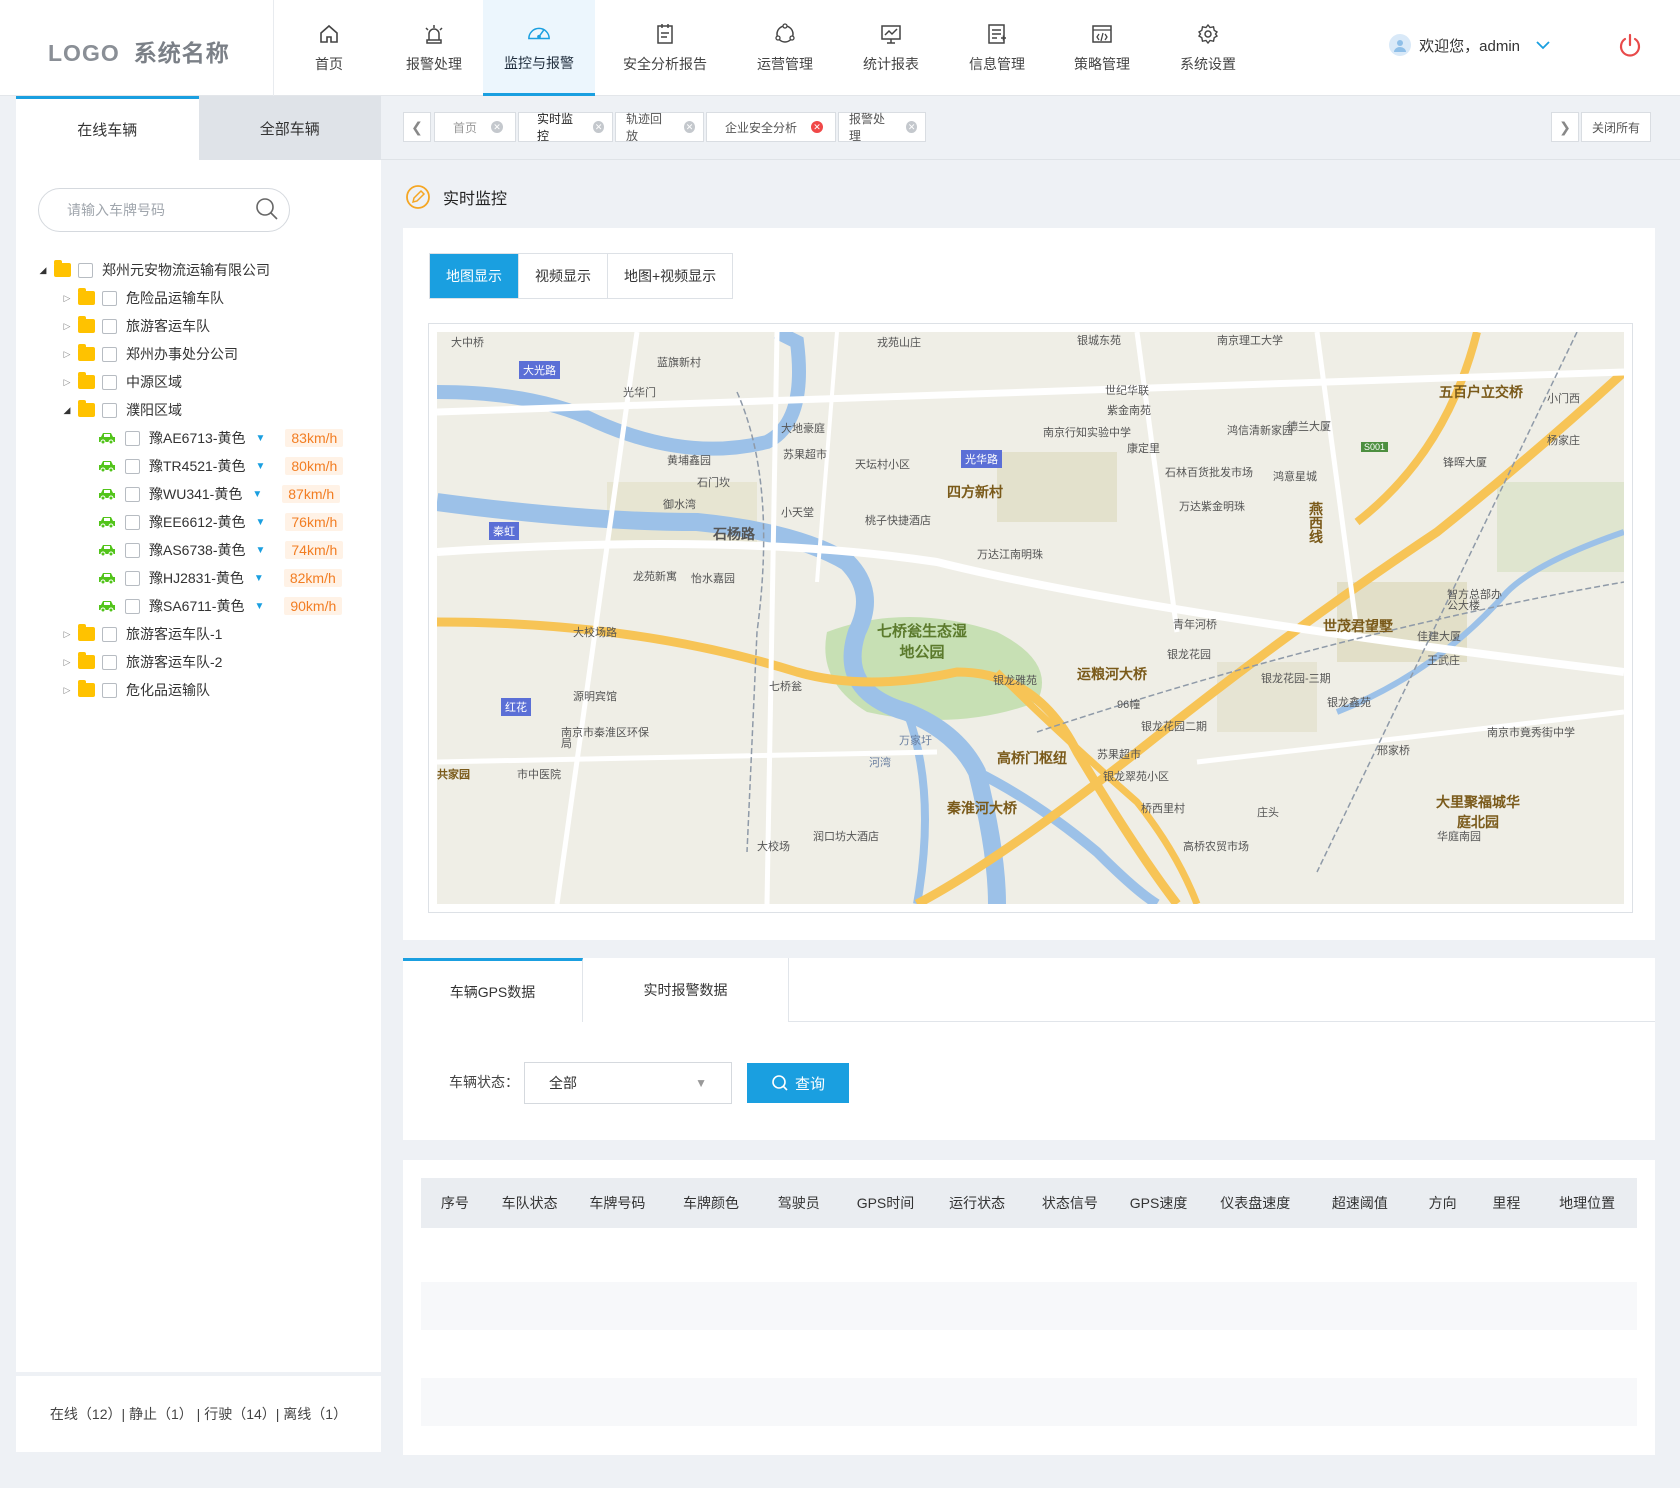  I want to click on tab-map-video-view: 地图+视频显示, so click(669, 276).